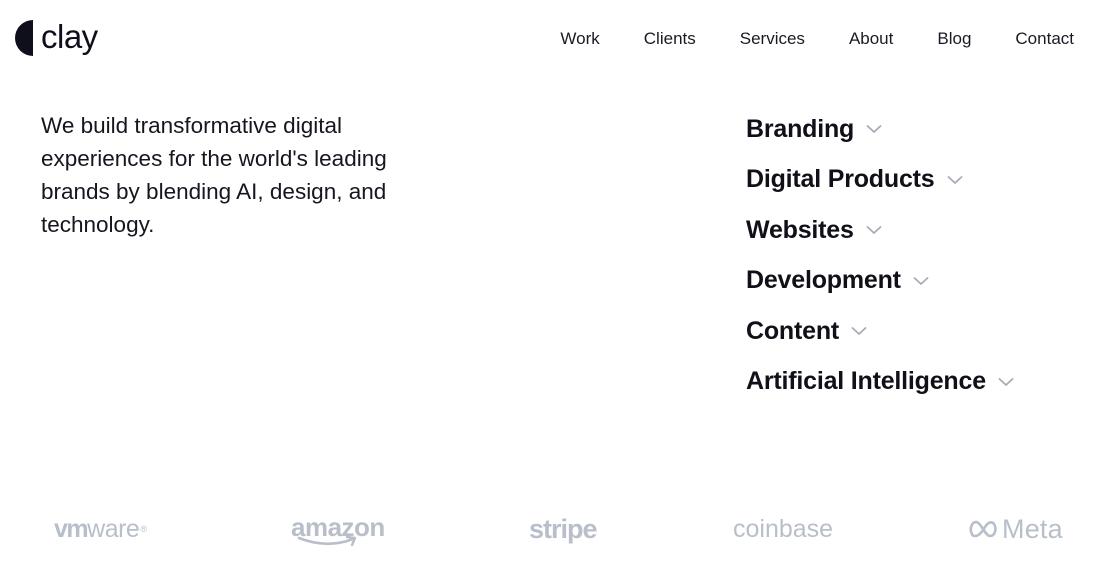 The image size is (1116, 565). Describe the element at coordinates (840, 179) in the screenshot. I see `service-label: Digital Products` at that location.